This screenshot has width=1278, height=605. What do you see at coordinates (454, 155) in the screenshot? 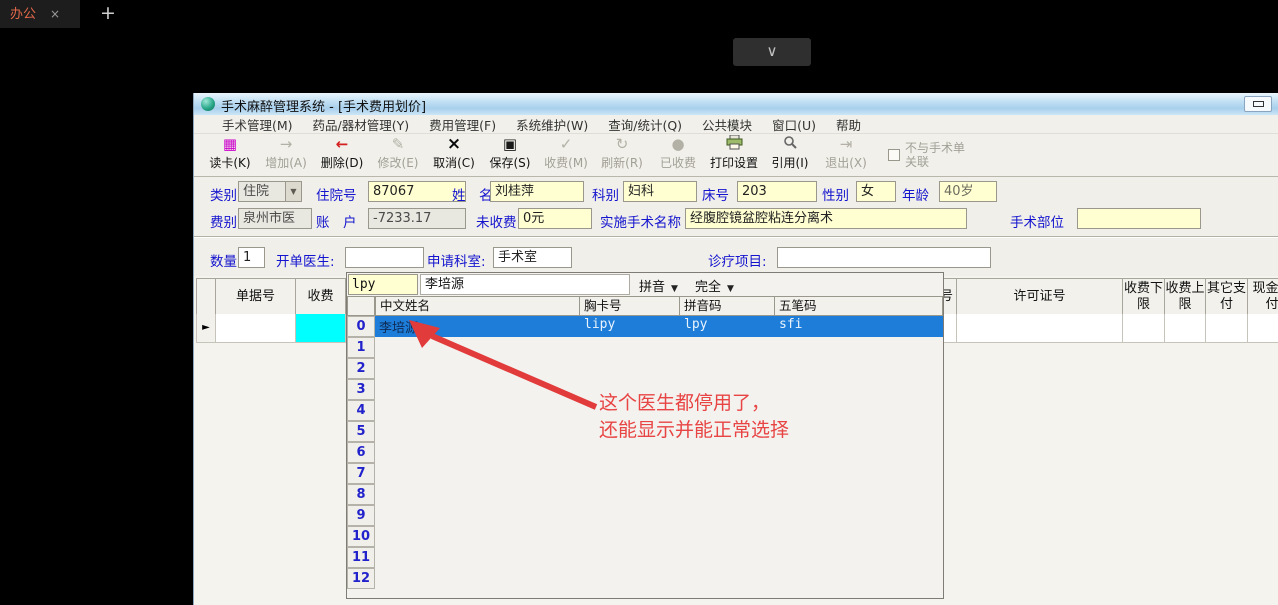
I see `cancel-button: × 取消(C)` at bounding box center [454, 155].